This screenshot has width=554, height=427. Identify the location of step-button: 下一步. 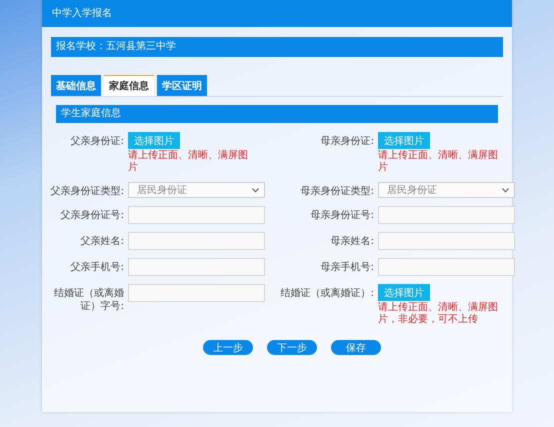
(292, 347).